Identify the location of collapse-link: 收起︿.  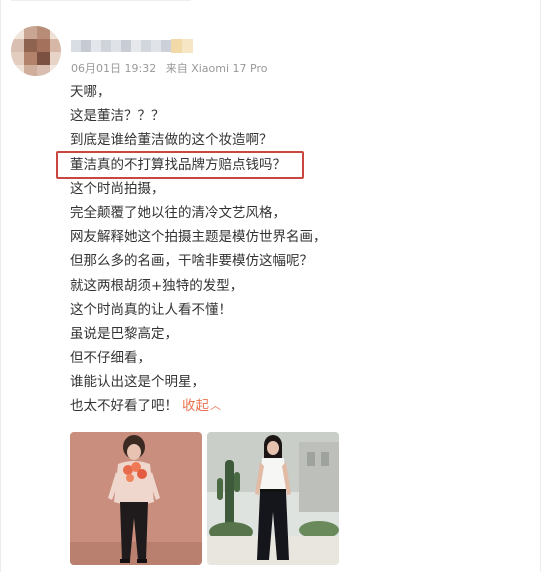
(201, 406).